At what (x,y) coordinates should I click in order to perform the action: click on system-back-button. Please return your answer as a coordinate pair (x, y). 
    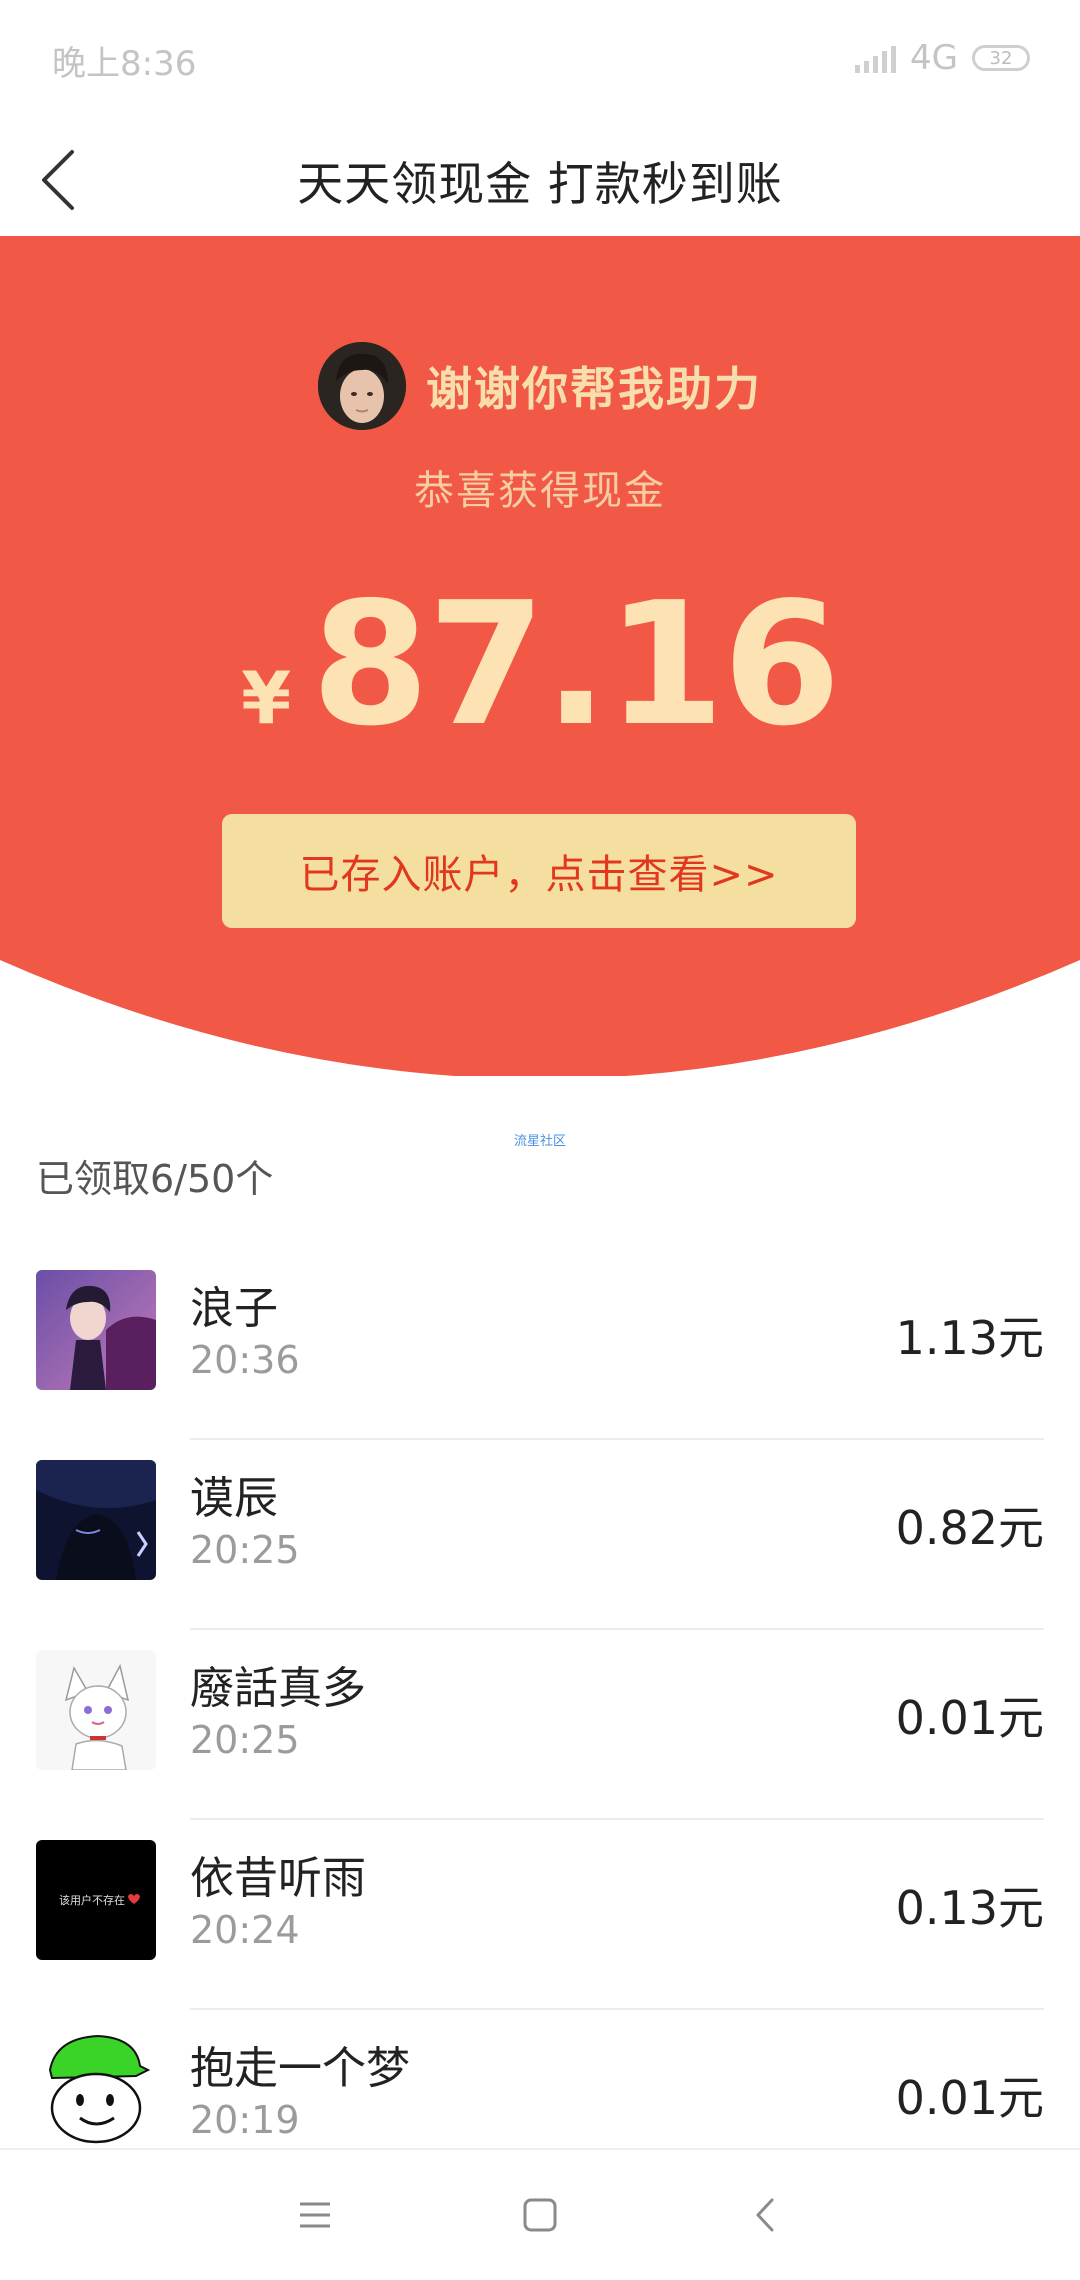
    Looking at the image, I should click on (765, 2215).